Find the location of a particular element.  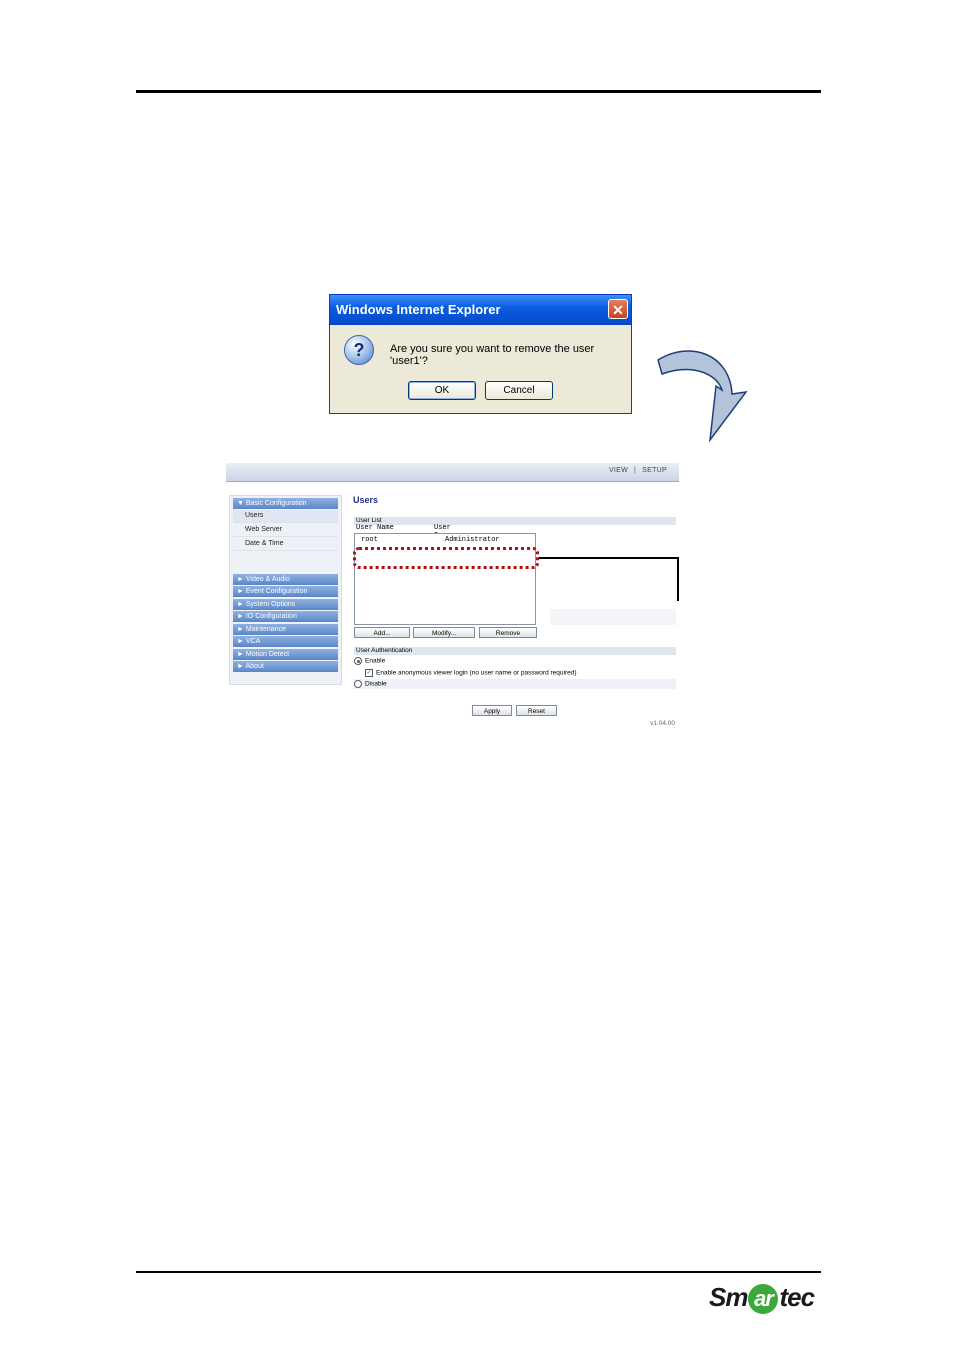

sidebar-item-web-server: Web Server is located at coordinates (285, 530).